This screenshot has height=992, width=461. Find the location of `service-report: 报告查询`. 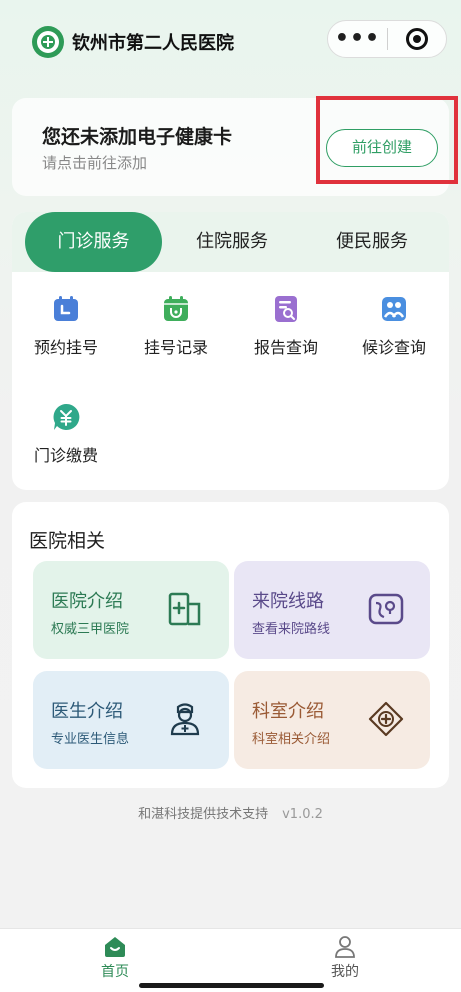

service-report: 报告查询 is located at coordinates (286, 326).